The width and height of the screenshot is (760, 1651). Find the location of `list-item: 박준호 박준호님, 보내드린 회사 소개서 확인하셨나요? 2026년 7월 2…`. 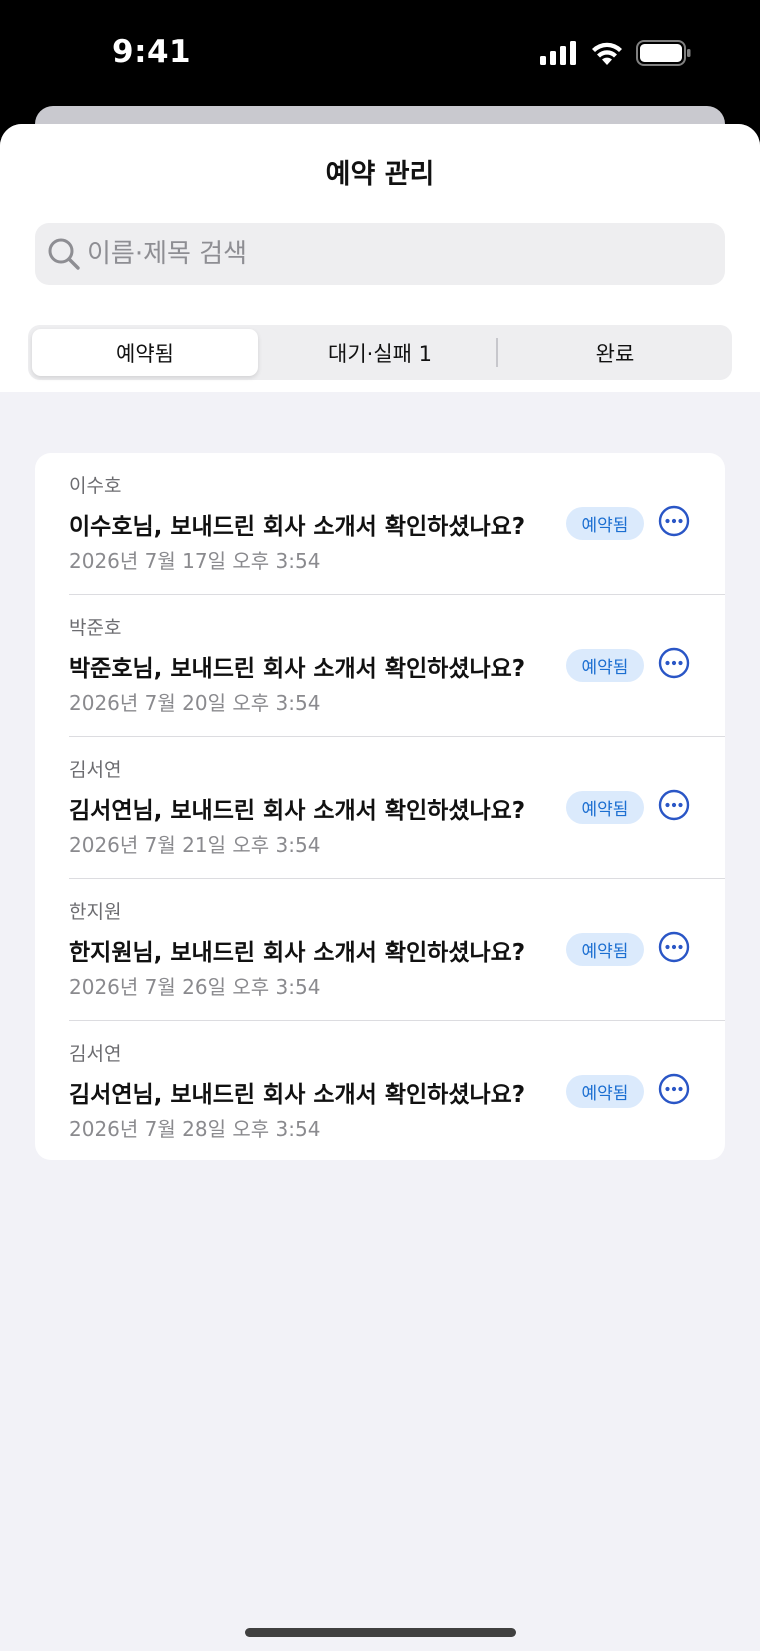

list-item: 박준호 박준호님, 보내드린 회사 소개서 확인하셨나요? 2026년 7월 2… is located at coordinates (380, 666).